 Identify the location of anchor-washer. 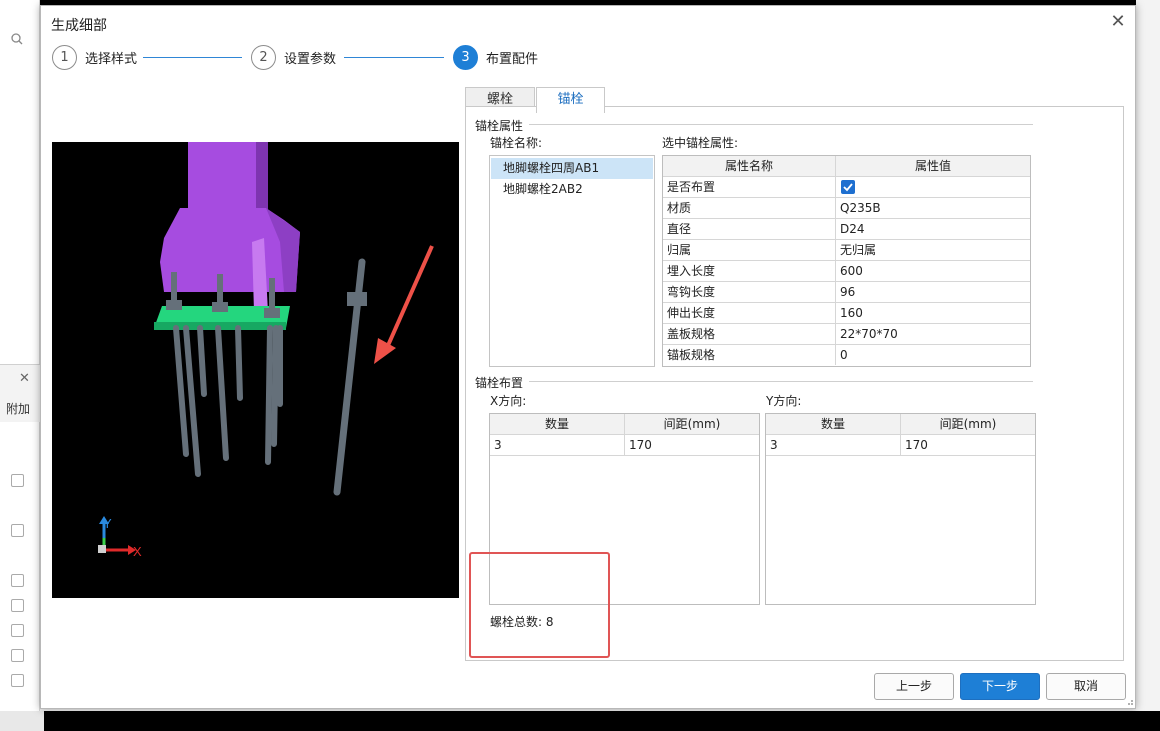
(357, 299).